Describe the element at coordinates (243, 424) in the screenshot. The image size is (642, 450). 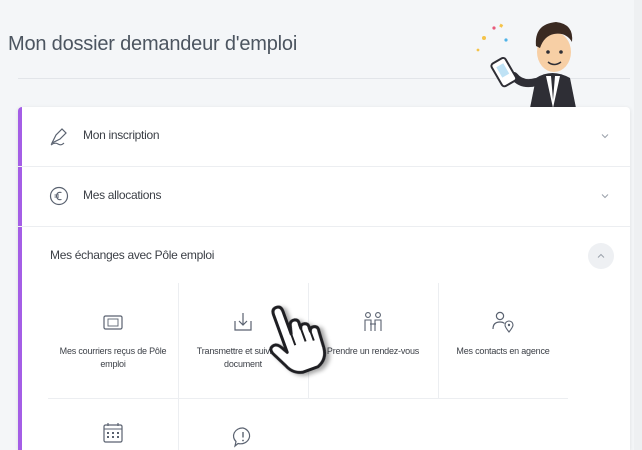
I see `tile-alert` at that location.